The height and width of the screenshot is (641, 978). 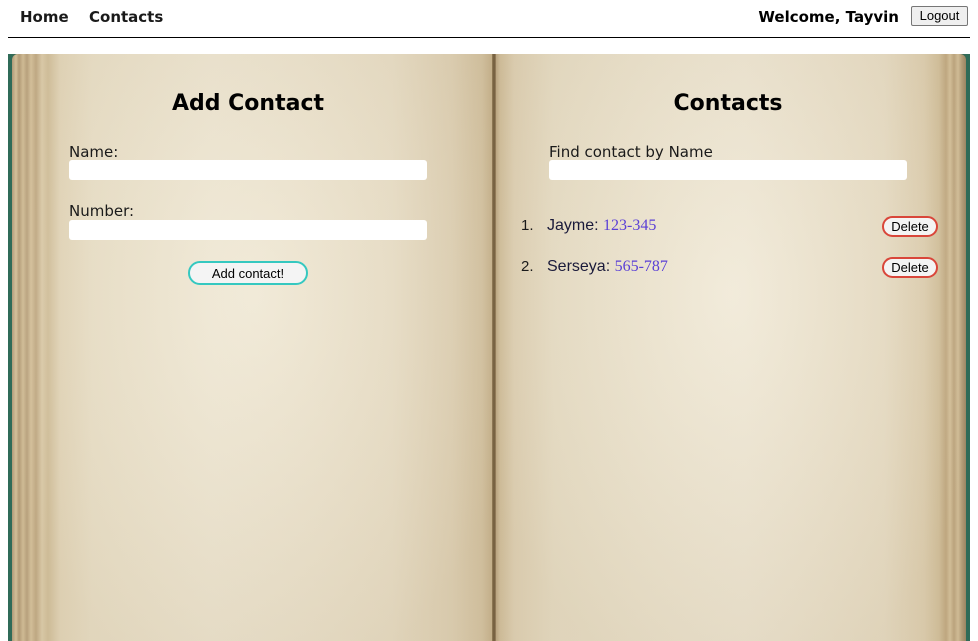 I want to click on nav-contacts-link: Contacts, so click(x=126, y=17).